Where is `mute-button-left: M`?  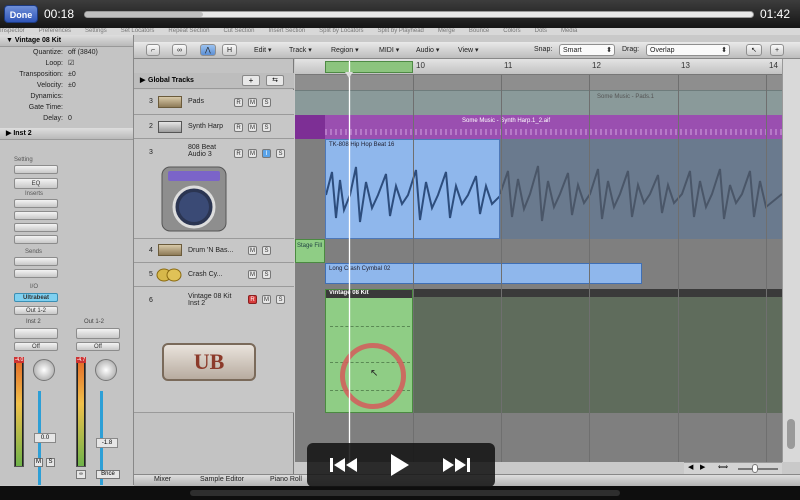
mute-button-left: M is located at coordinates (38, 462).